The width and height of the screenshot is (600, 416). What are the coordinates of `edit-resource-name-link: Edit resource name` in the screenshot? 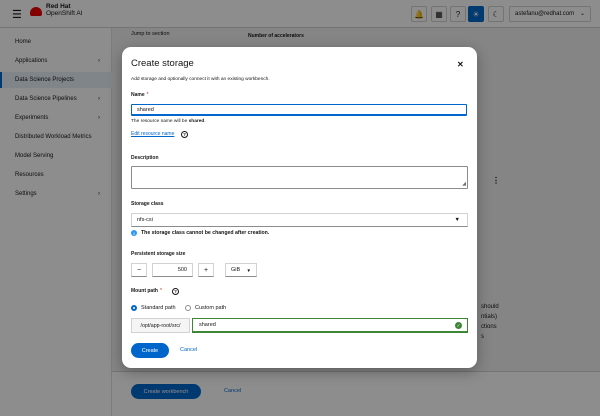 It's located at (152, 134).